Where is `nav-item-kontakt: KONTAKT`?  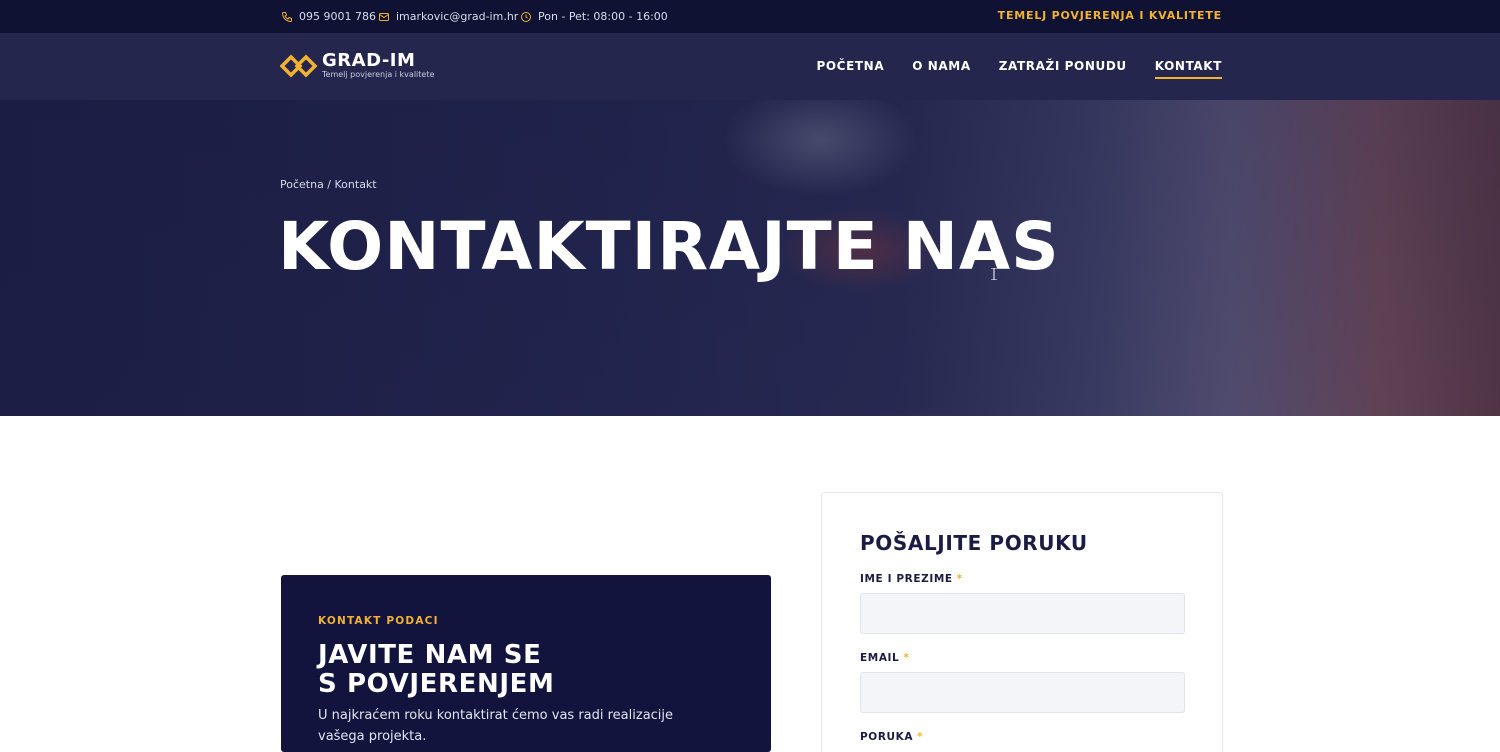
nav-item-kontakt: KONTAKT is located at coordinates (1188, 69).